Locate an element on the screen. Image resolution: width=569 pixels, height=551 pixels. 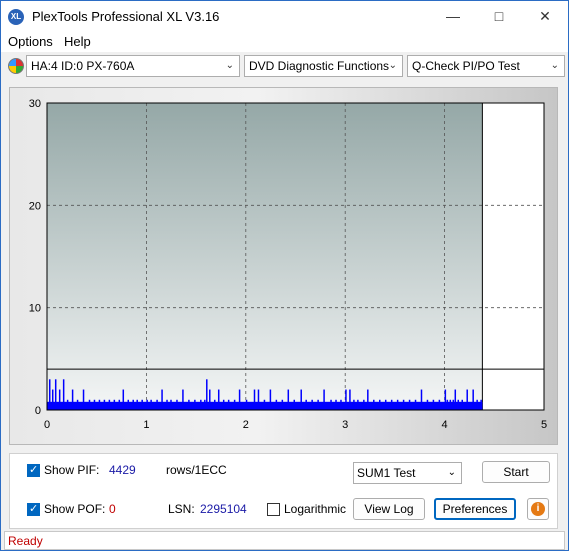
info-icon: i is located at coordinates (538, 509).